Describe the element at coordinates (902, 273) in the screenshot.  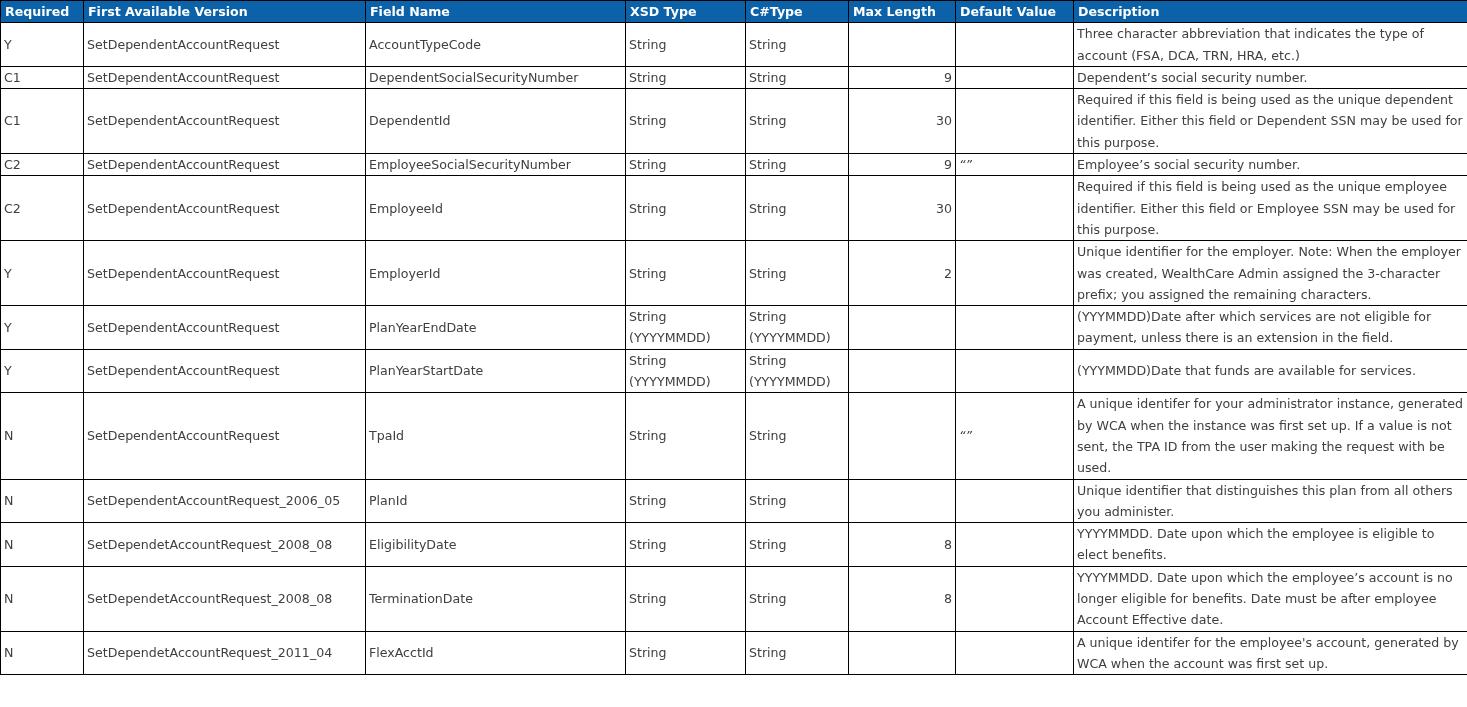
I see `table-cell: 2` at that location.